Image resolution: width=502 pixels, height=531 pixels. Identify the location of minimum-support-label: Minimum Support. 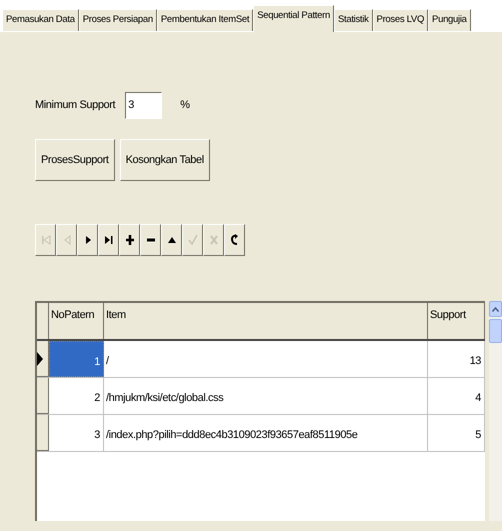
(75, 106).